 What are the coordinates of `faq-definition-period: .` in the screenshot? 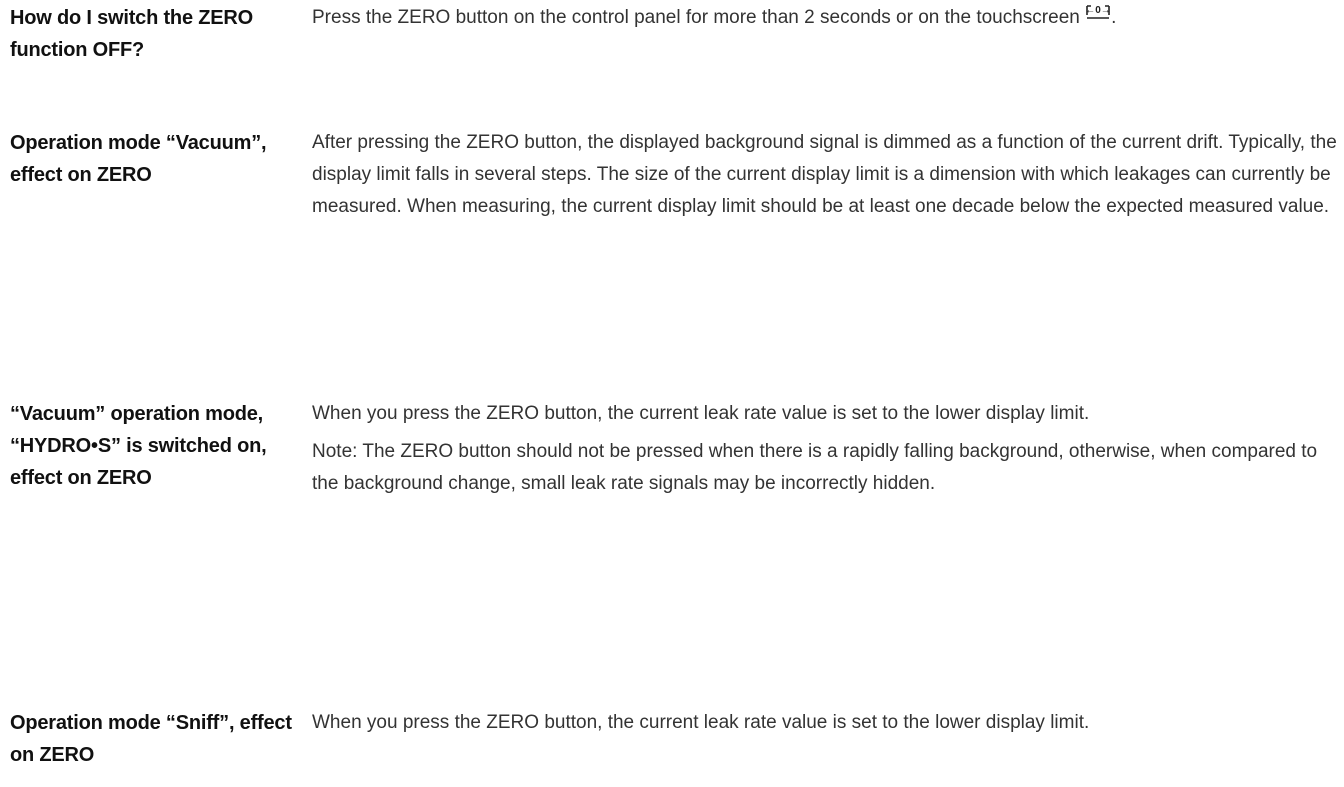 It's located at (1114, 17).